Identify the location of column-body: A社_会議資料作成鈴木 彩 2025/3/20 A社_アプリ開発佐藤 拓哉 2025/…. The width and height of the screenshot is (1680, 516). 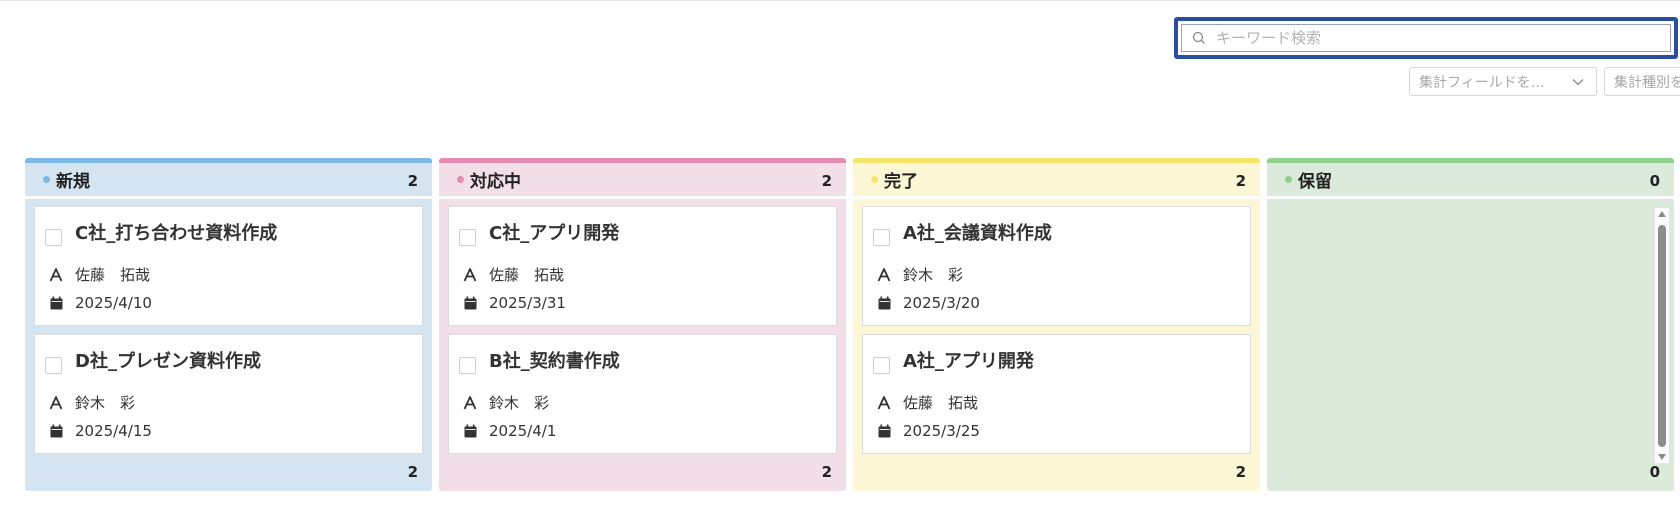
(1056, 345).